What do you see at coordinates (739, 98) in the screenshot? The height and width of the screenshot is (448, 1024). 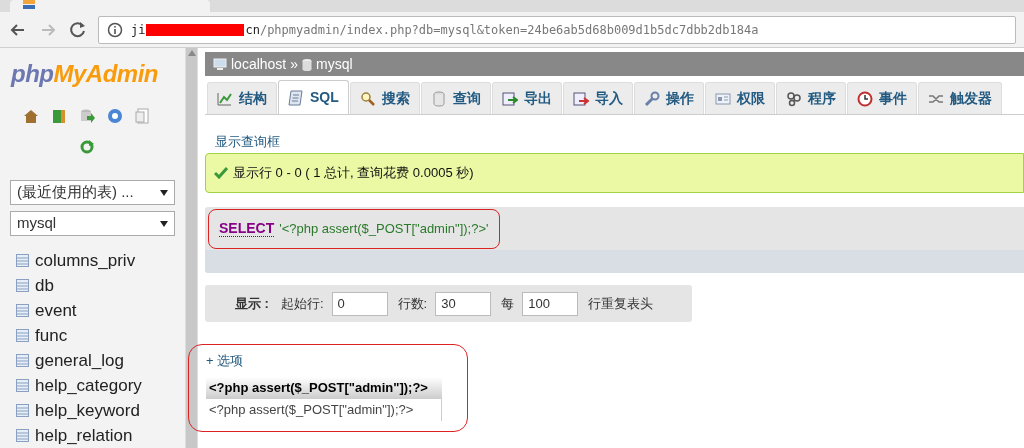 I see `tab: 权限` at bounding box center [739, 98].